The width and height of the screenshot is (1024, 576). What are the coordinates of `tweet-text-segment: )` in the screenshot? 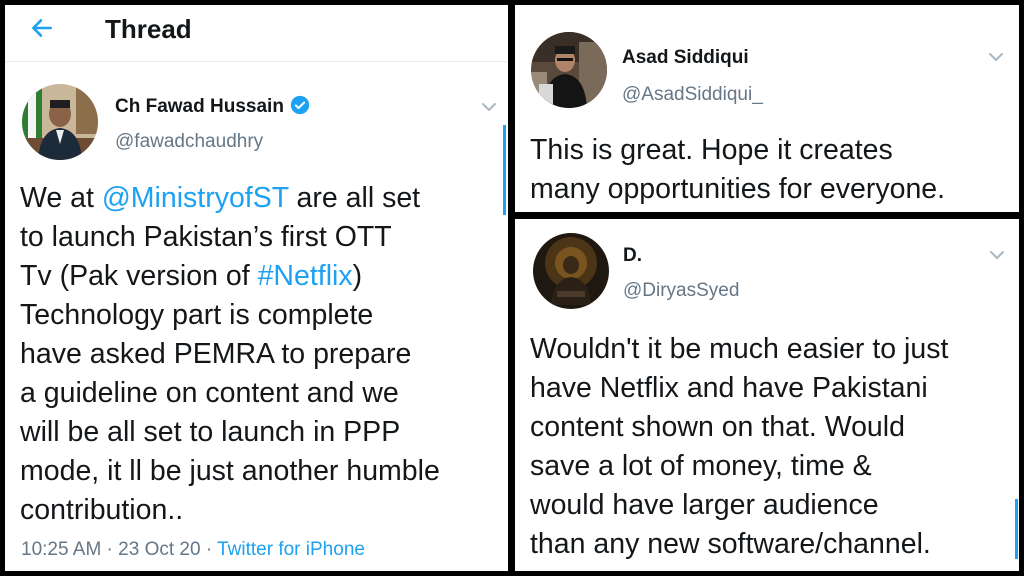 It's located at (357, 276).